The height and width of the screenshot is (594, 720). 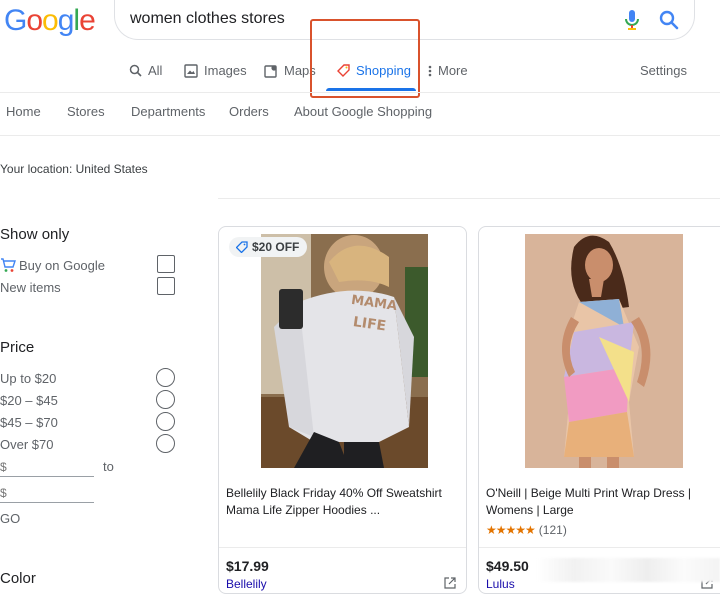 I want to click on max-price-input, so click(x=47, y=493).